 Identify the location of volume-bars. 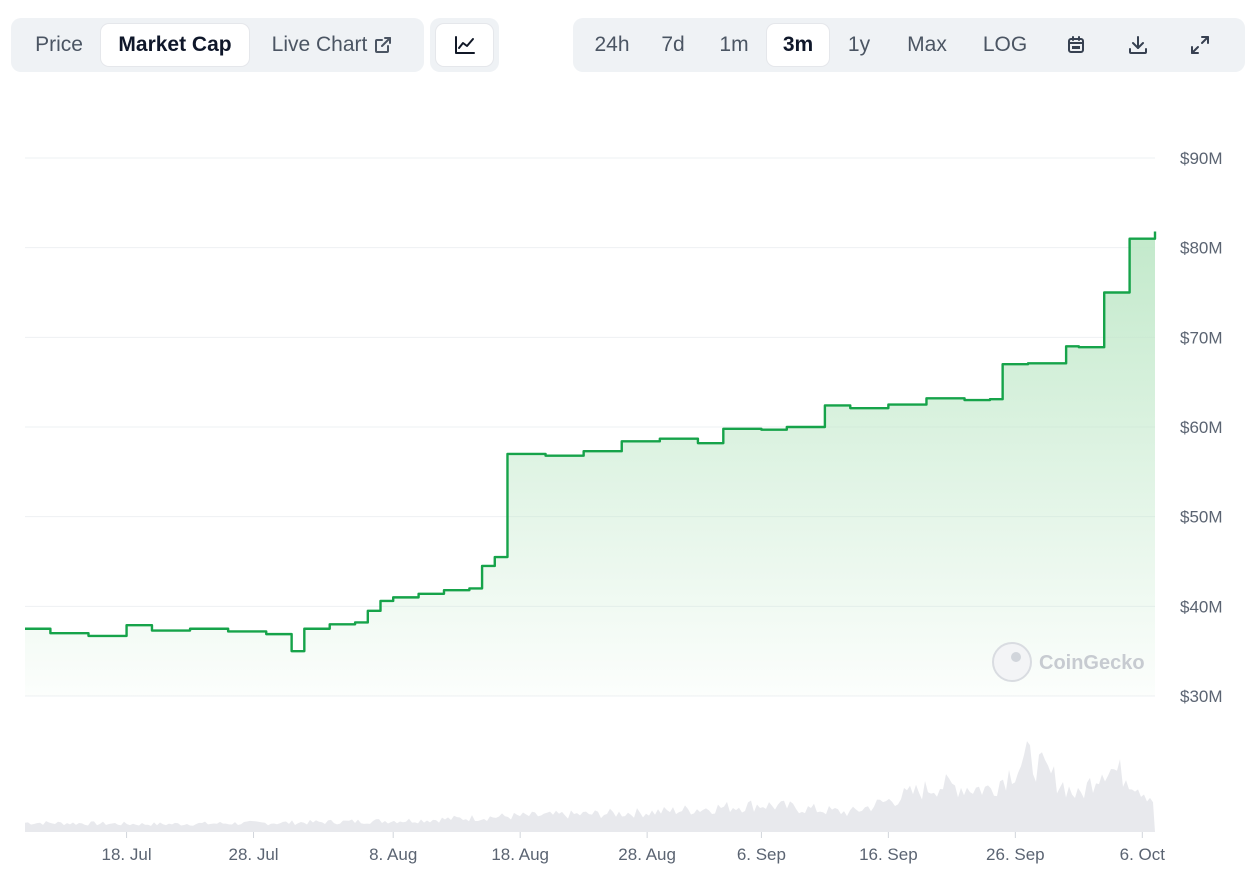
(590, 786).